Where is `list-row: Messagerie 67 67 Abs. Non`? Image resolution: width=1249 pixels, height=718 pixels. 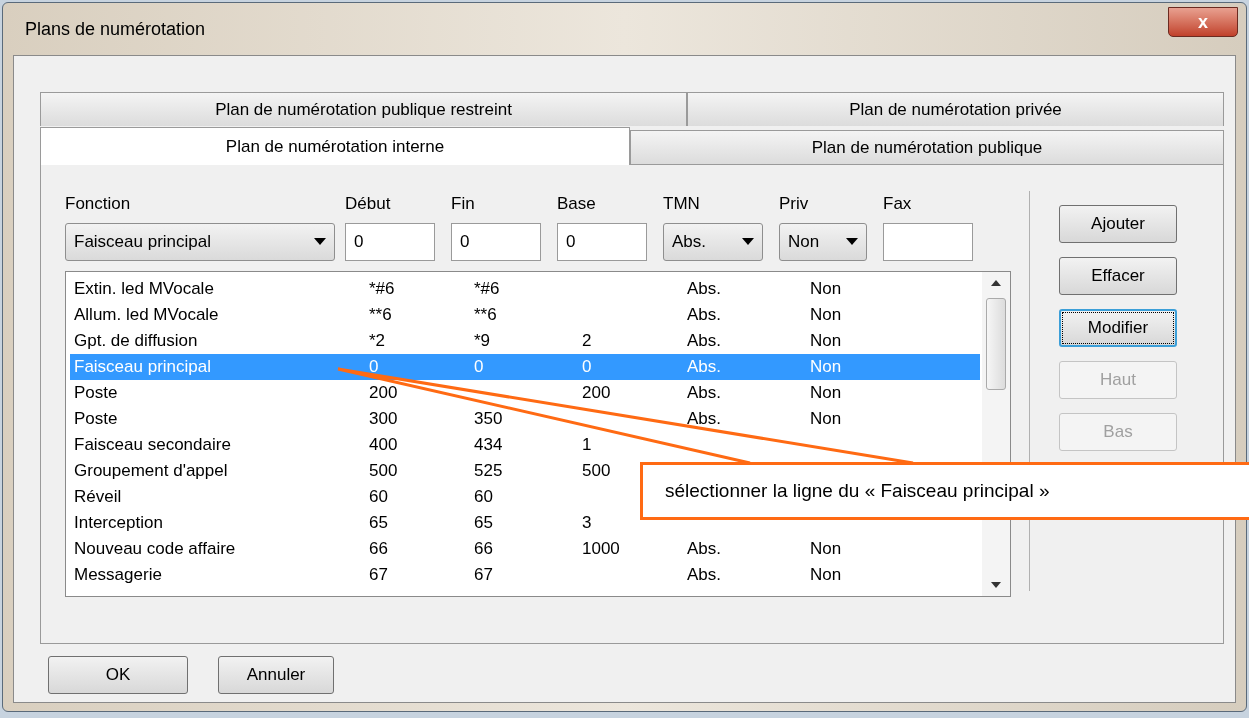
list-row: Messagerie 67 67 Abs. Non is located at coordinates (525, 574).